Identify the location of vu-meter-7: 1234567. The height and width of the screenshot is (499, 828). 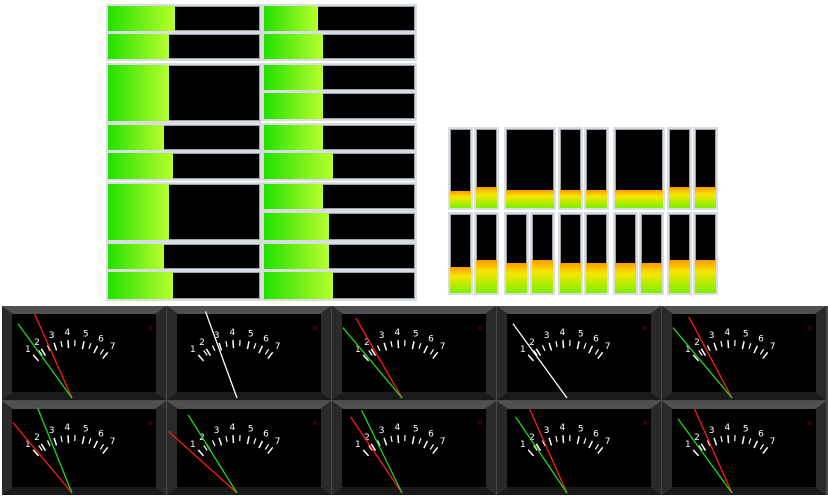
(249, 448).